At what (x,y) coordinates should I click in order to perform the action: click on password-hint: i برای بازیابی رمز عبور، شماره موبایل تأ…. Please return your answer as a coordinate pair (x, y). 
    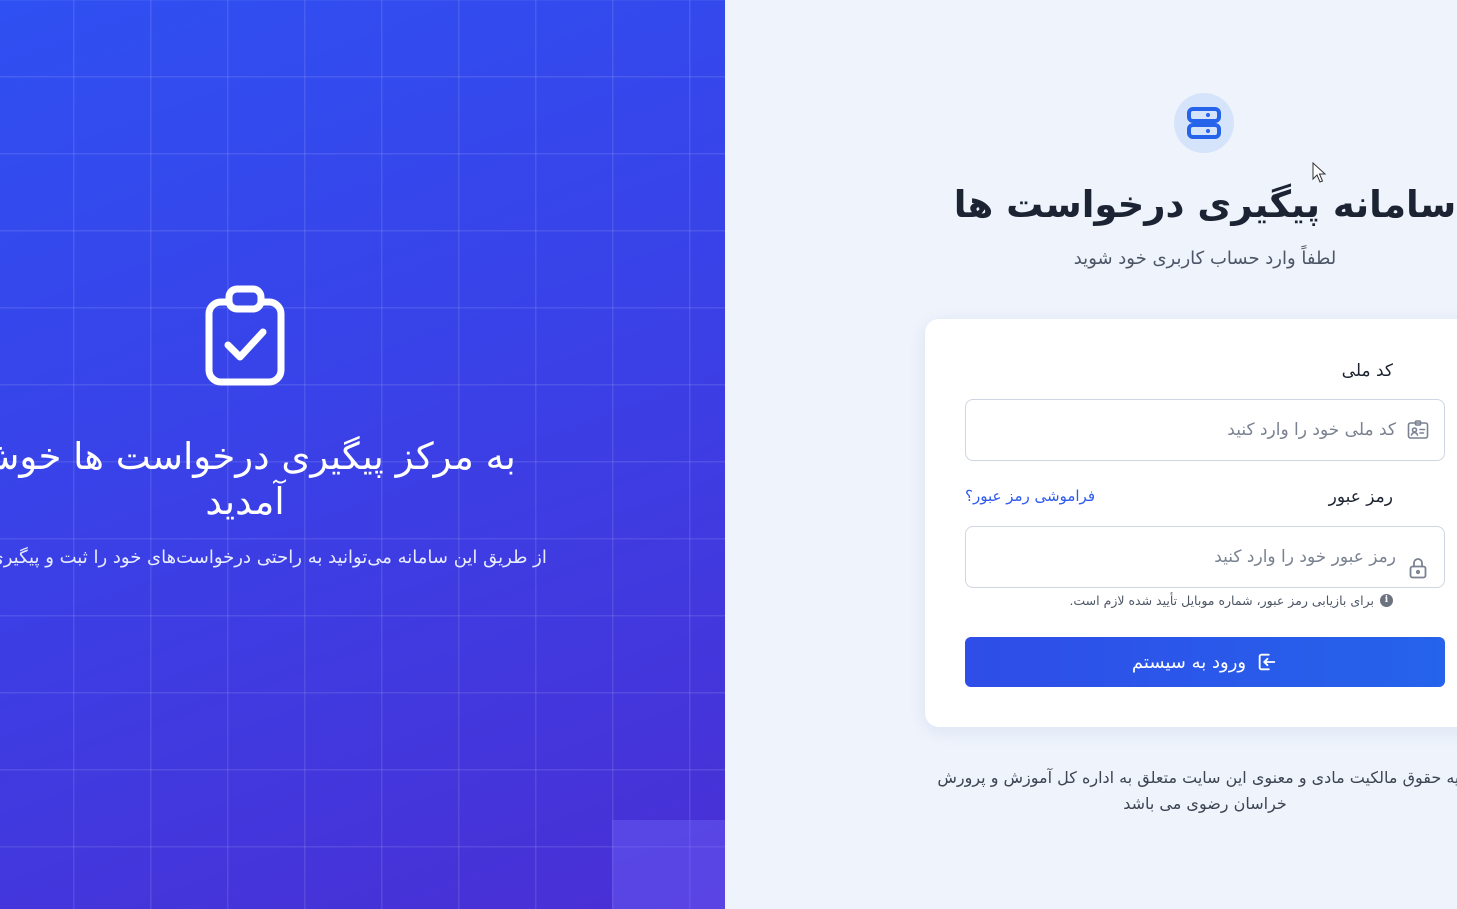
    Looking at the image, I should click on (1231, 600).